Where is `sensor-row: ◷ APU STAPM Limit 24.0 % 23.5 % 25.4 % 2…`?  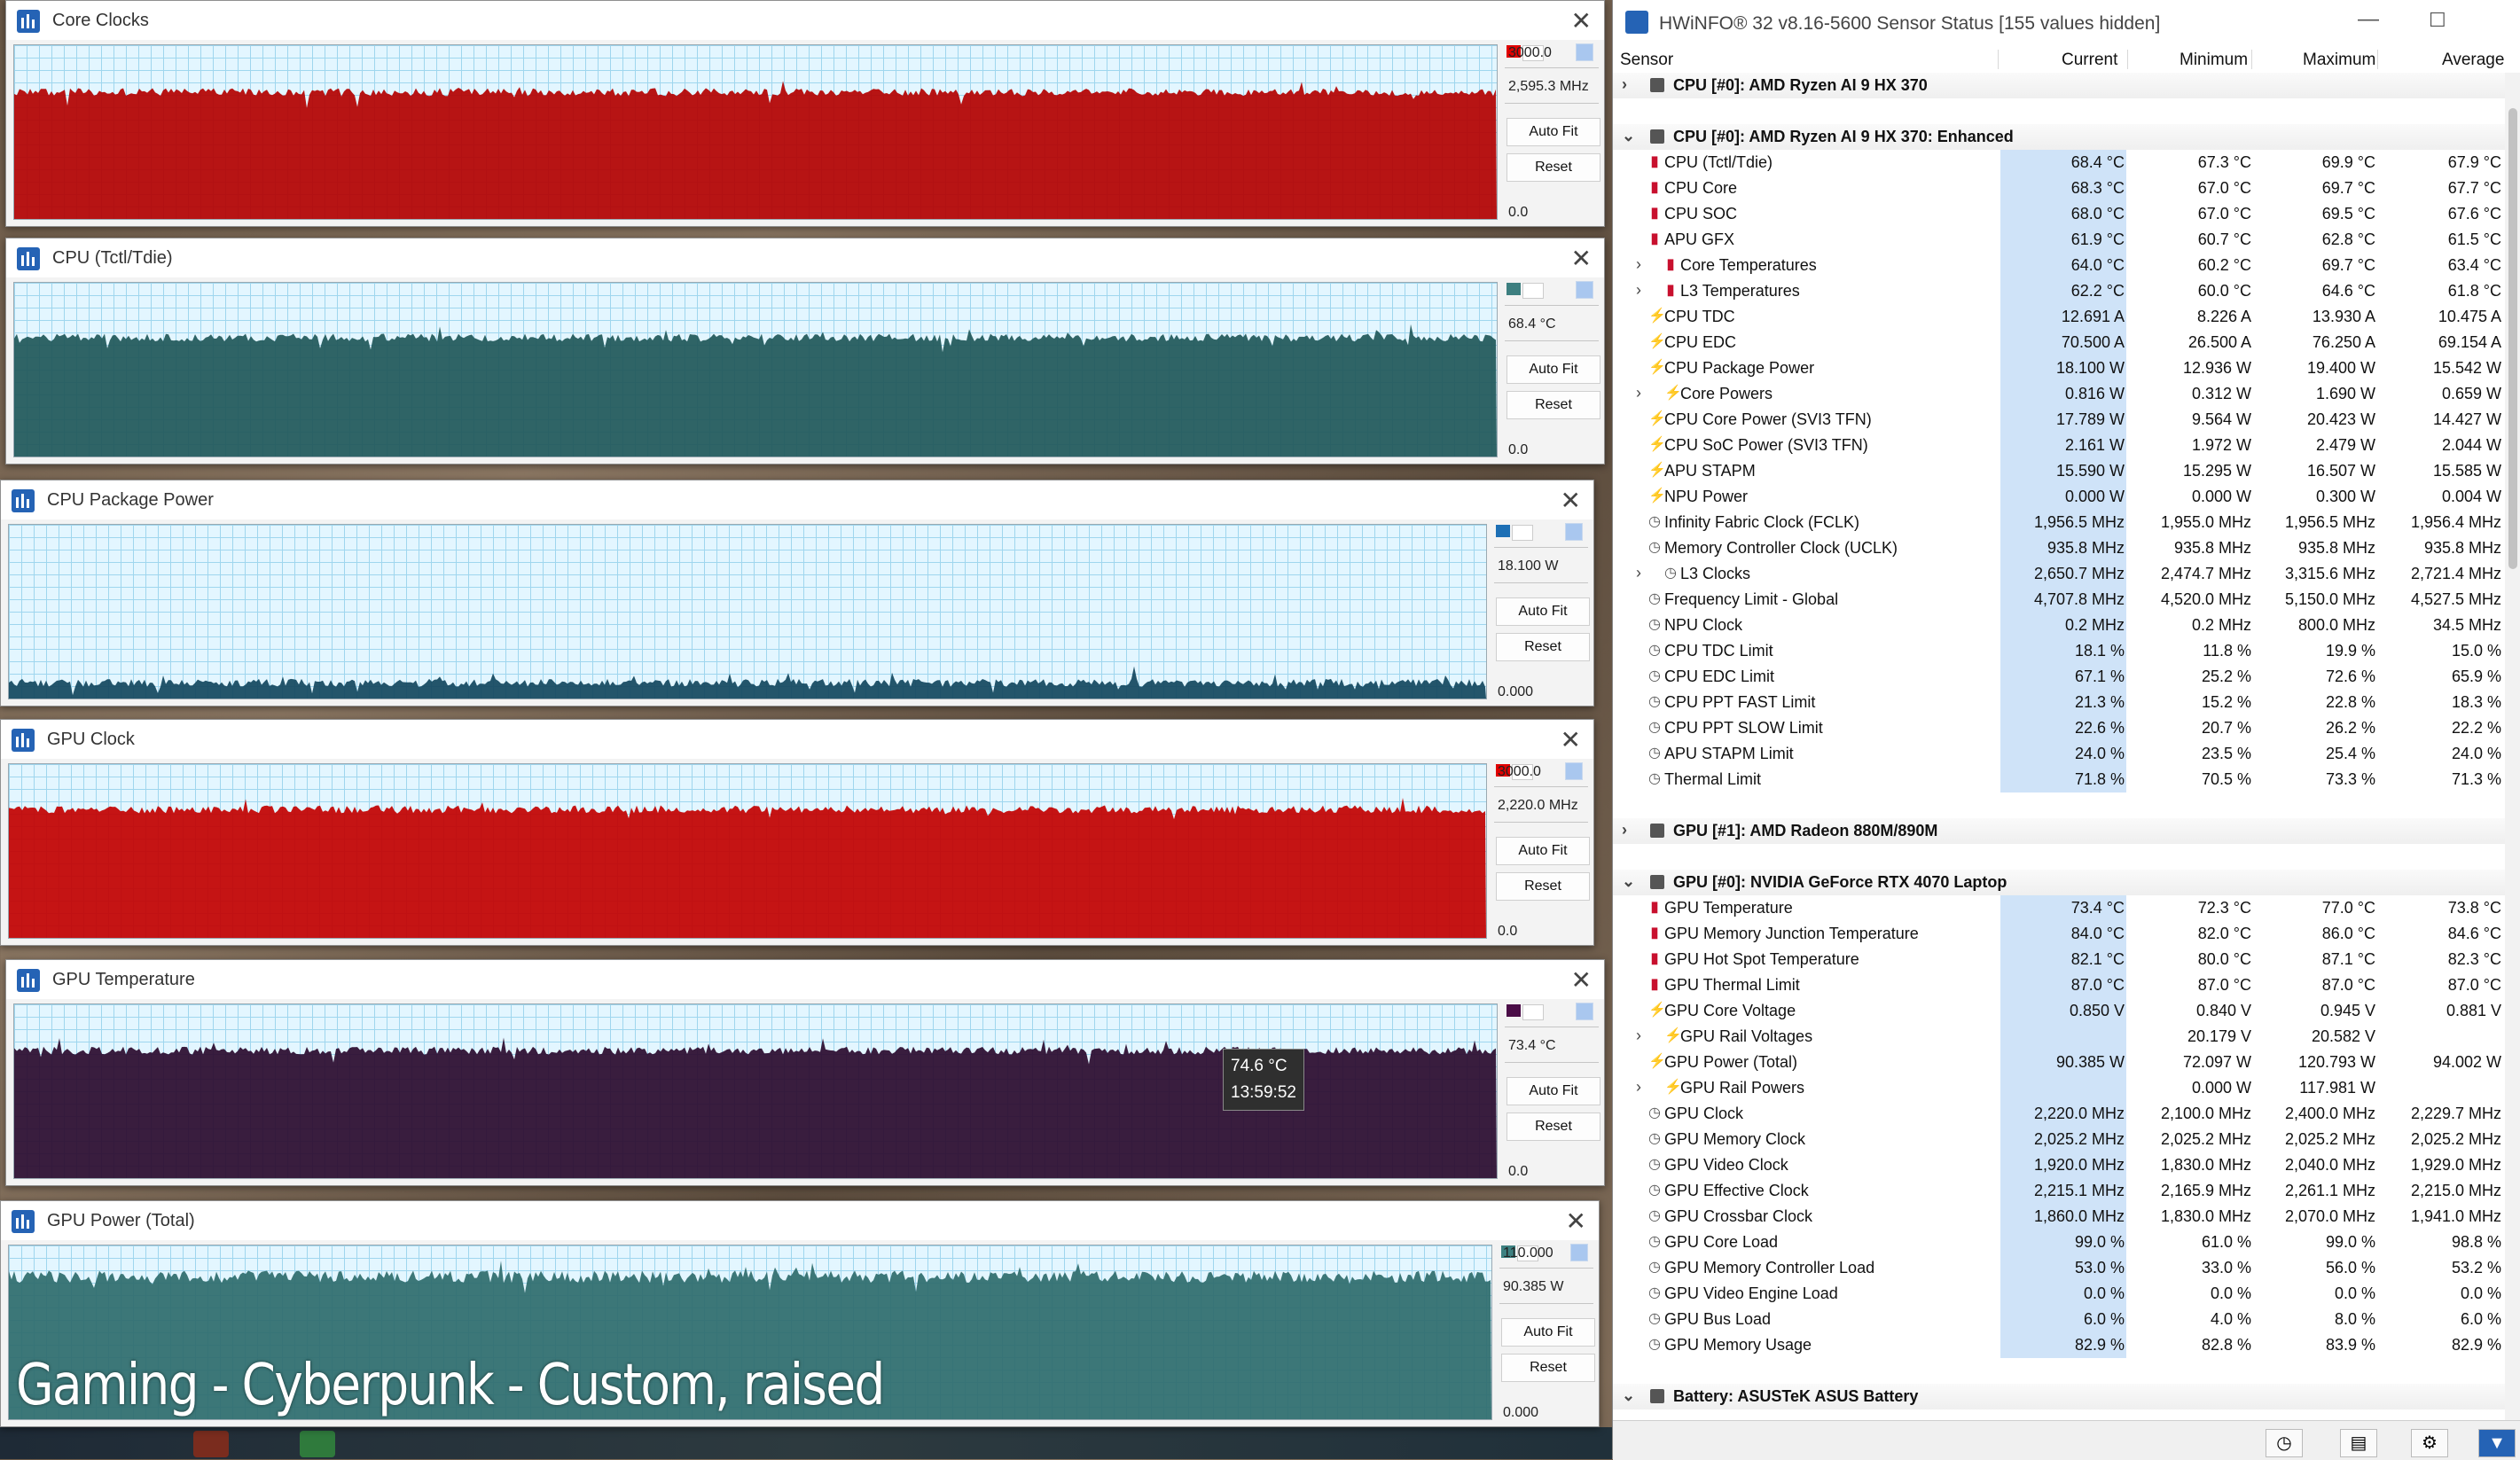
sensor-row: ◷ APU STAPM Limit 24.0 % 23.5 % 25.4 % 2… is located at coordinates (2059, 754).